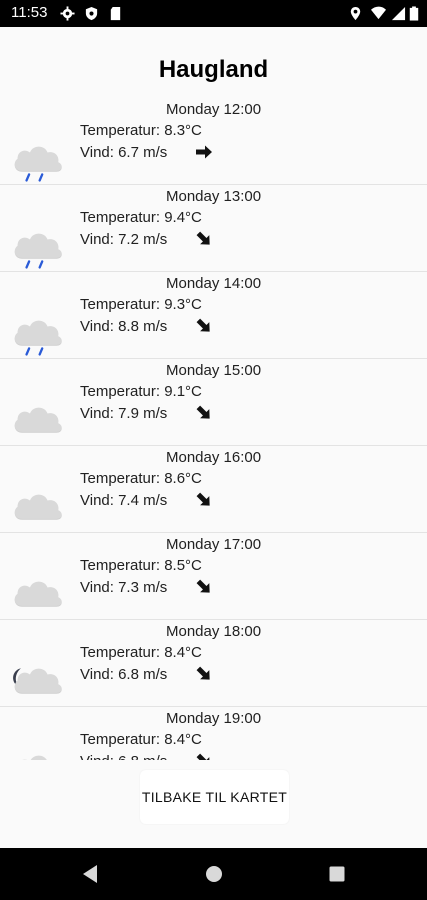 The height and width of the screenshot is (900, 427). What do you see at coordinates (214, 196) in the screenshot?
I see `forecast-time: Monday 13:00` at bounding box center [214, 196].